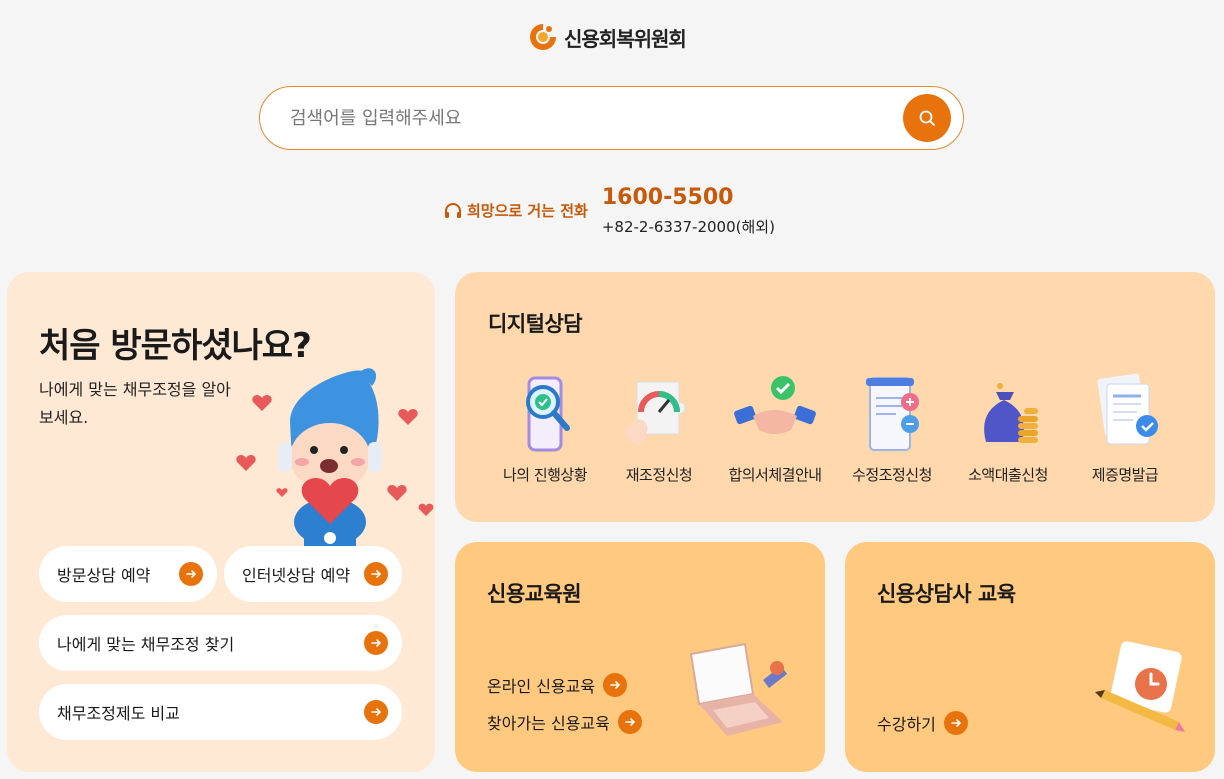 This screenshot has width=1224, height=779. What do you see at coordinates (1030, 657) in the screenshot?
I see `counselor-edu-card: 신용상담사 교육 수강하기` at bounding box center [1030, 657].